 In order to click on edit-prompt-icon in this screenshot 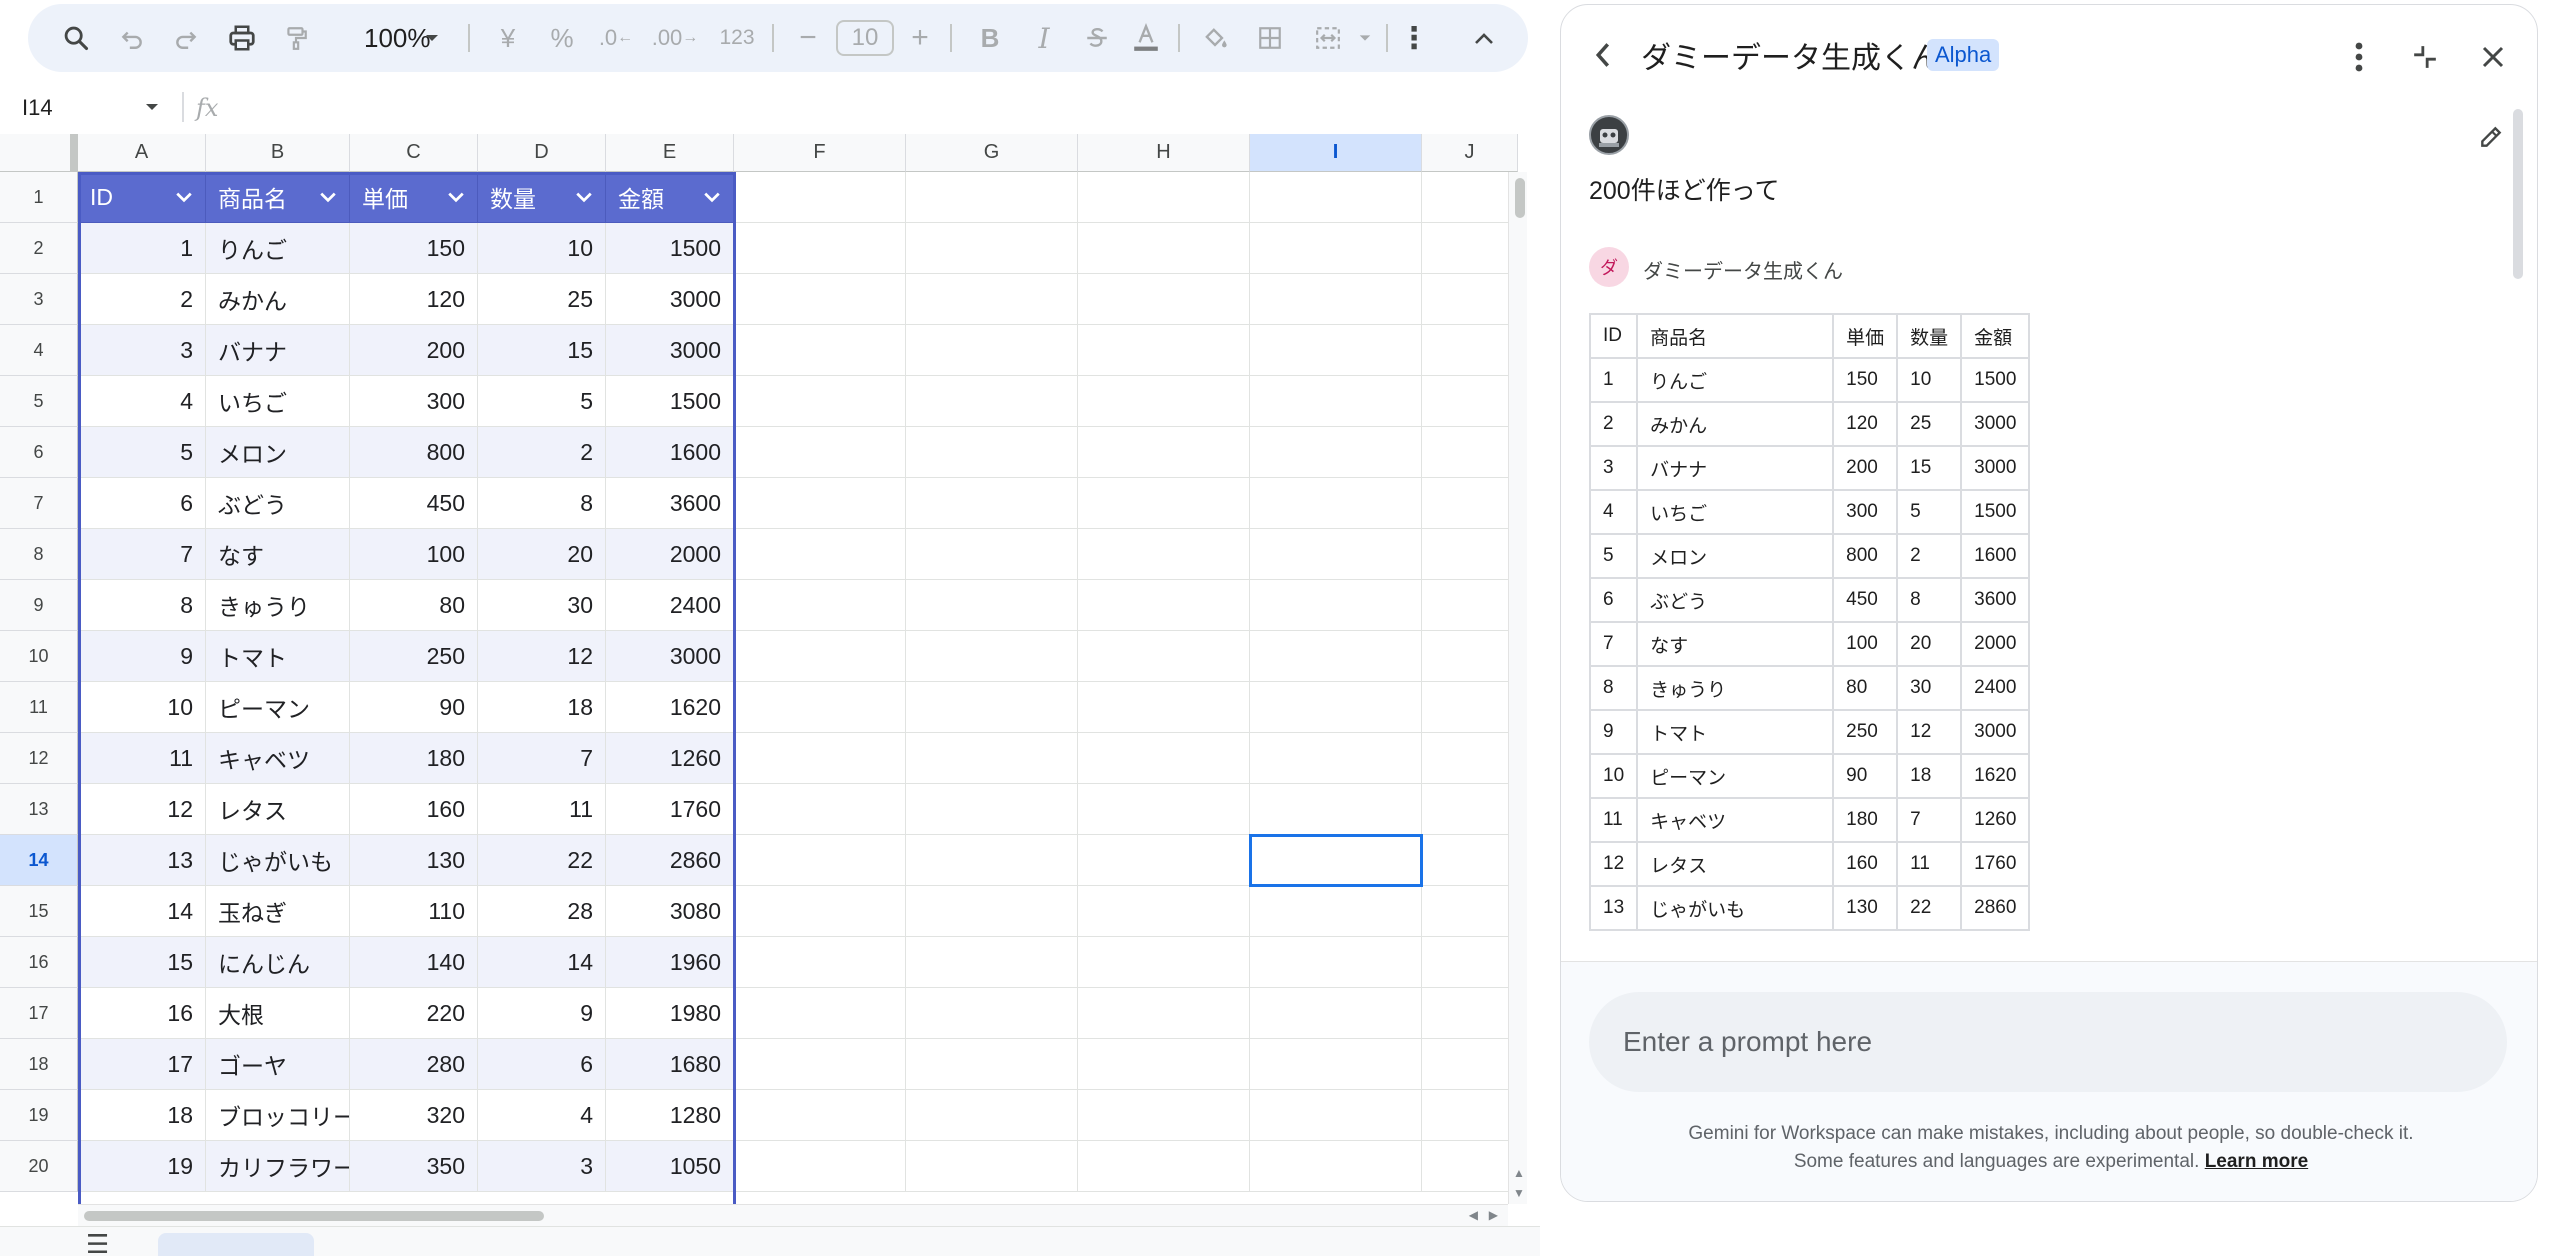, I will do `click(2491, 137)`.